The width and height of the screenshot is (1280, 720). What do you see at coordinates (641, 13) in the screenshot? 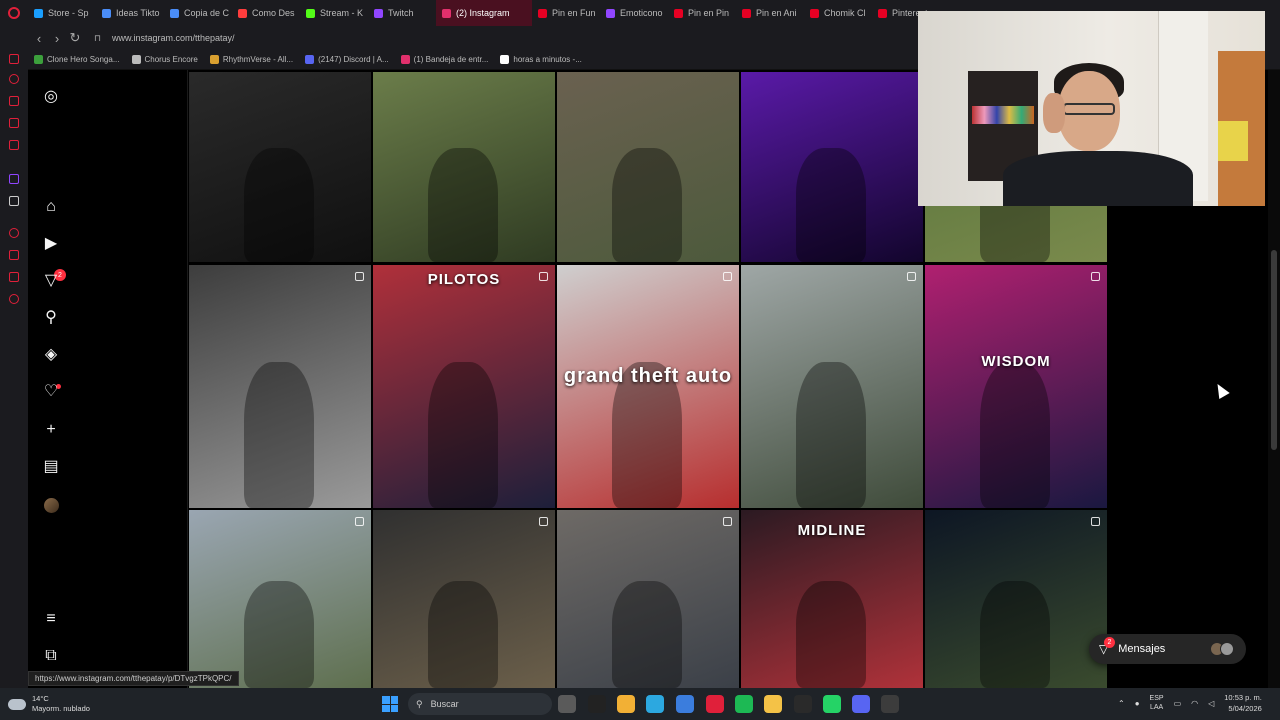
I see `tab-label: Emoticono` at bounding box center [641, 13].